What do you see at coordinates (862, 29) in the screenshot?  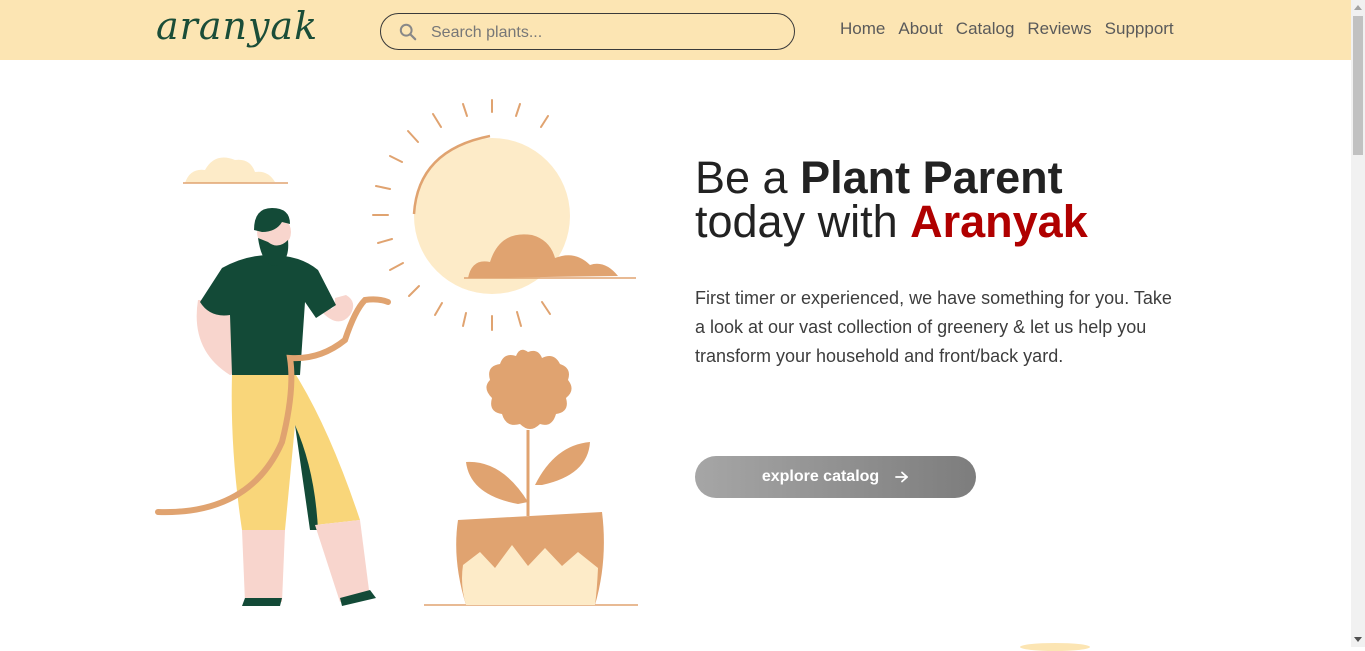 I see `nav-home: Home` at bounding box center [862, 29].